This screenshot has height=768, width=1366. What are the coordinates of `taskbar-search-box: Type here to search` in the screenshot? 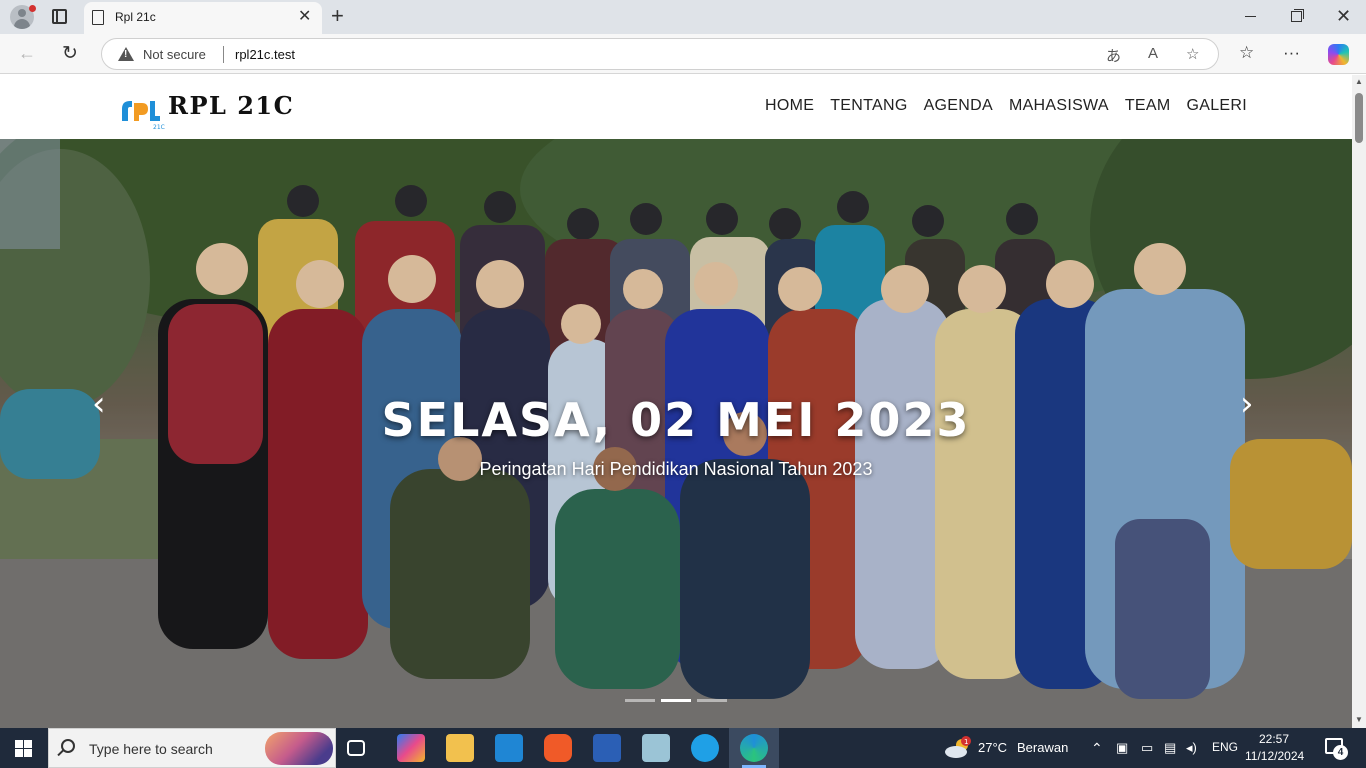 It's located at (192, 748).